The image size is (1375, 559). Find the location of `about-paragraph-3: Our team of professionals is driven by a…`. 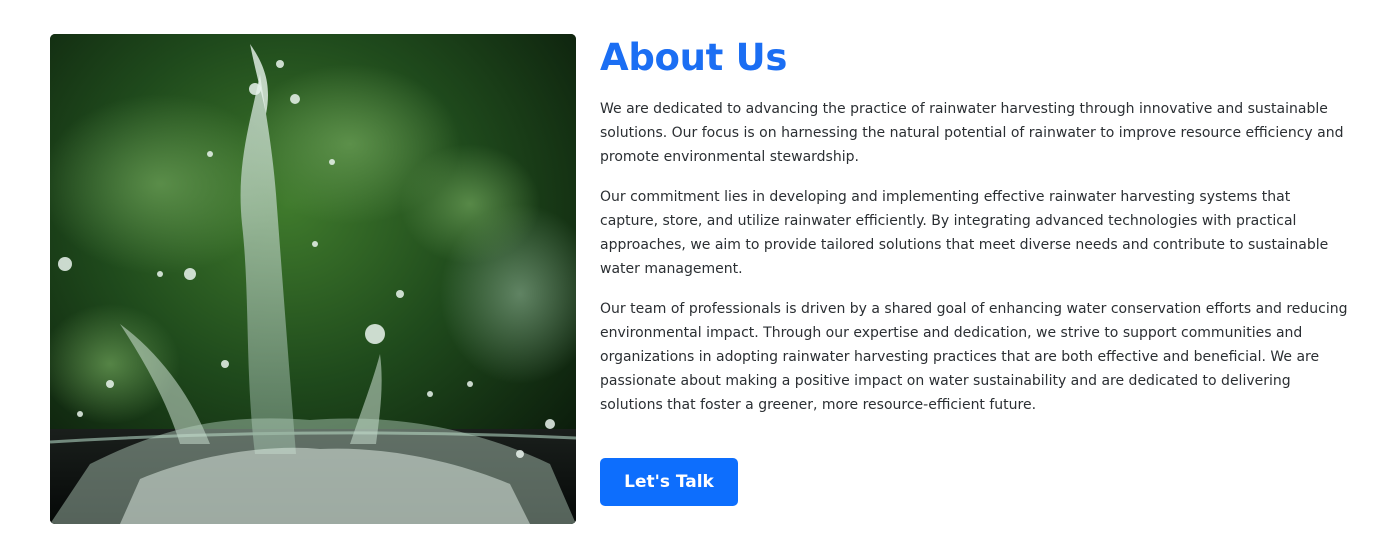

about-paragraph-3: Our team of professionals is driven by a… is located at coordinates (974, 357).